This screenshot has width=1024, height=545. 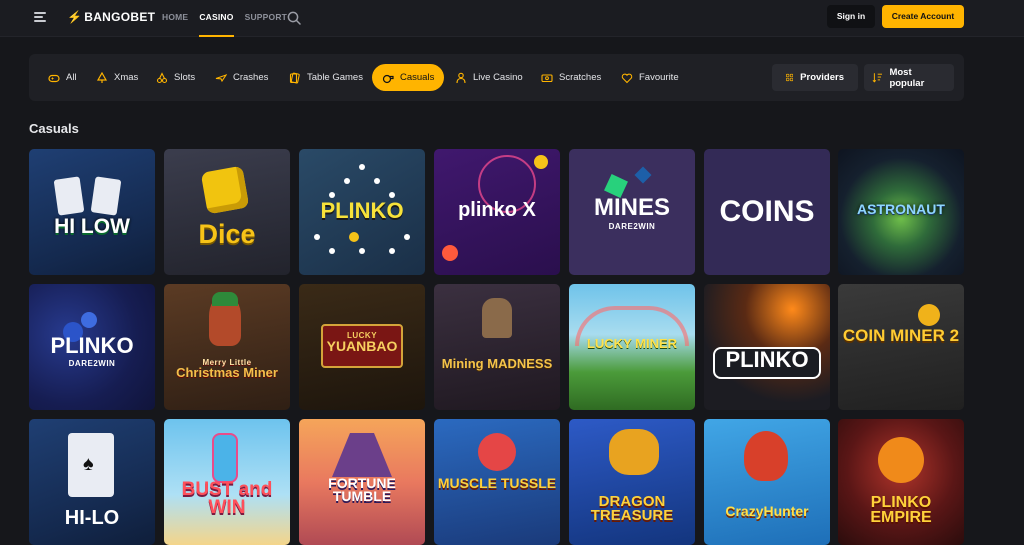 I want to click on game-tile-dice: Dice, so click(x=227, y=212).